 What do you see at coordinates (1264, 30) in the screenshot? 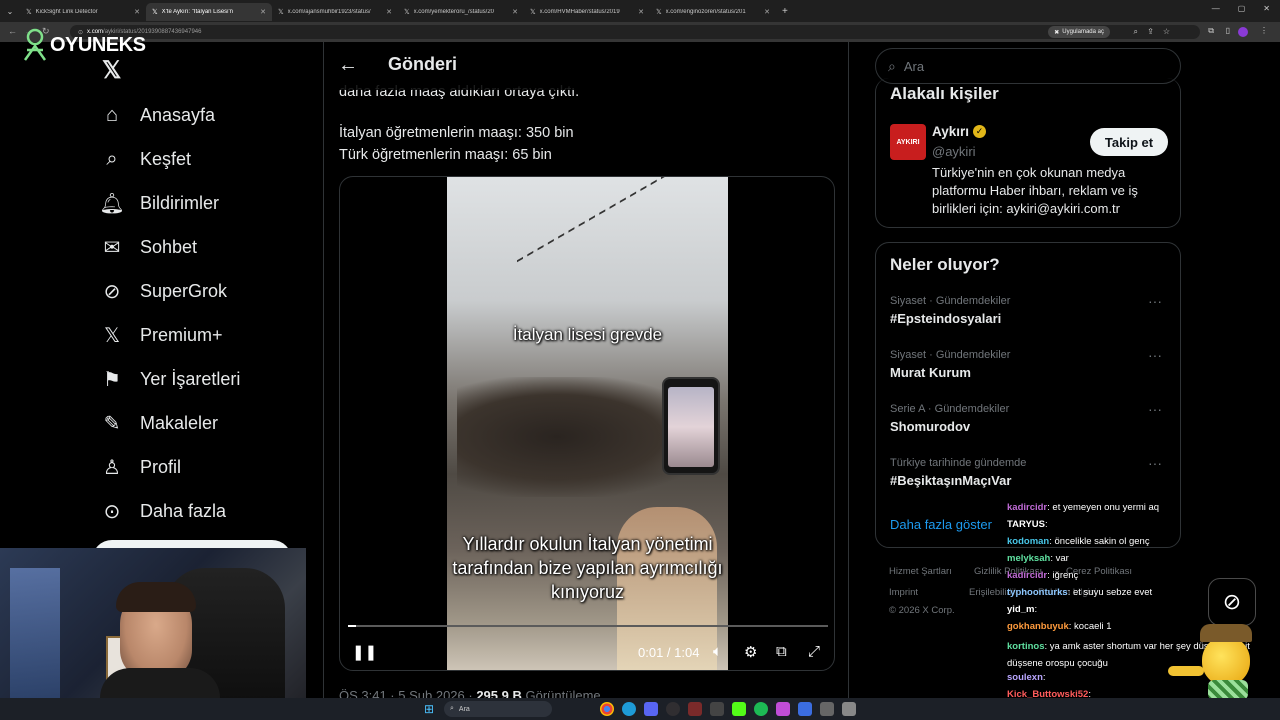
I see `browser-menu-icon: ⋮` at bounding box center [1264, 30].